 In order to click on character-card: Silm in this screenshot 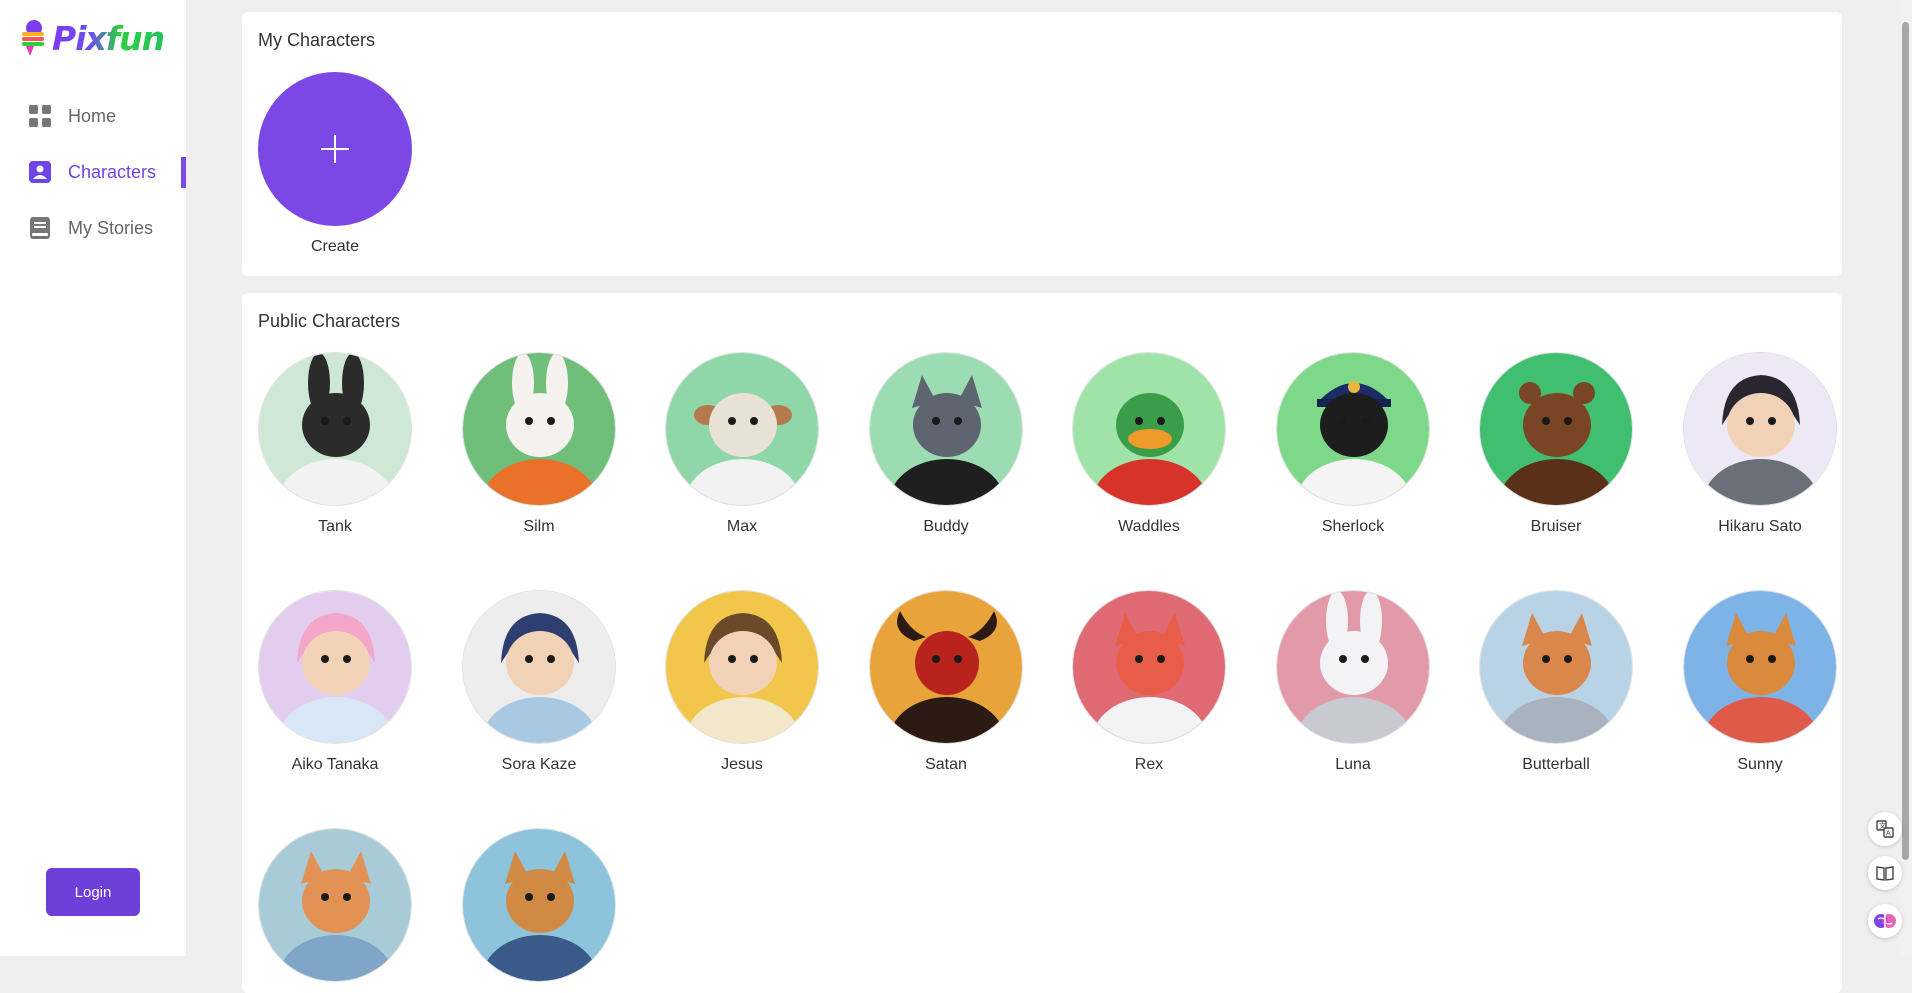, I will do `click(539, 444)`.